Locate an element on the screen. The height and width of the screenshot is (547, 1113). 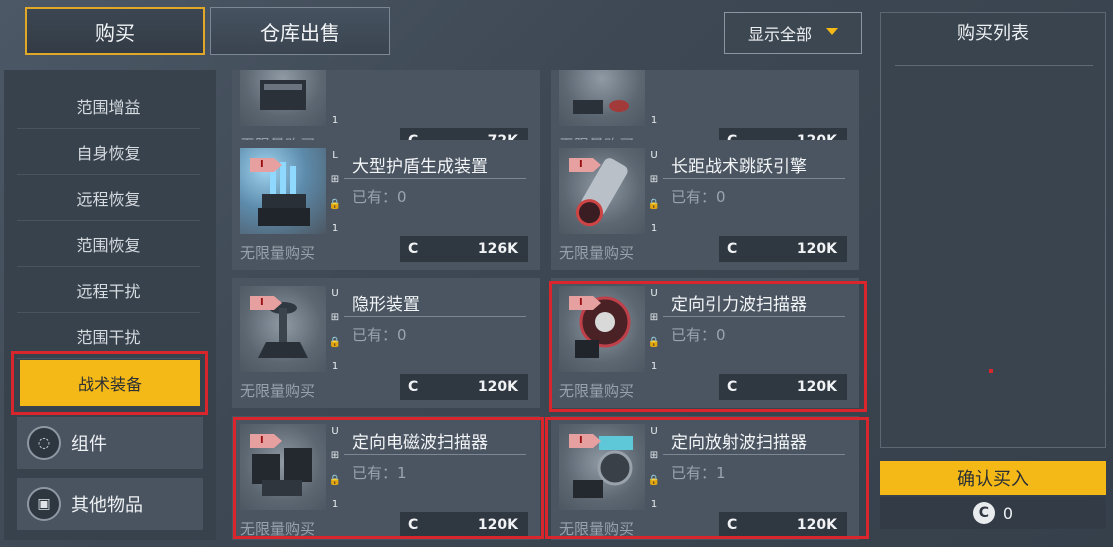
sidebar-item-label: 远程干扰 is located at coordinates (108, 291).